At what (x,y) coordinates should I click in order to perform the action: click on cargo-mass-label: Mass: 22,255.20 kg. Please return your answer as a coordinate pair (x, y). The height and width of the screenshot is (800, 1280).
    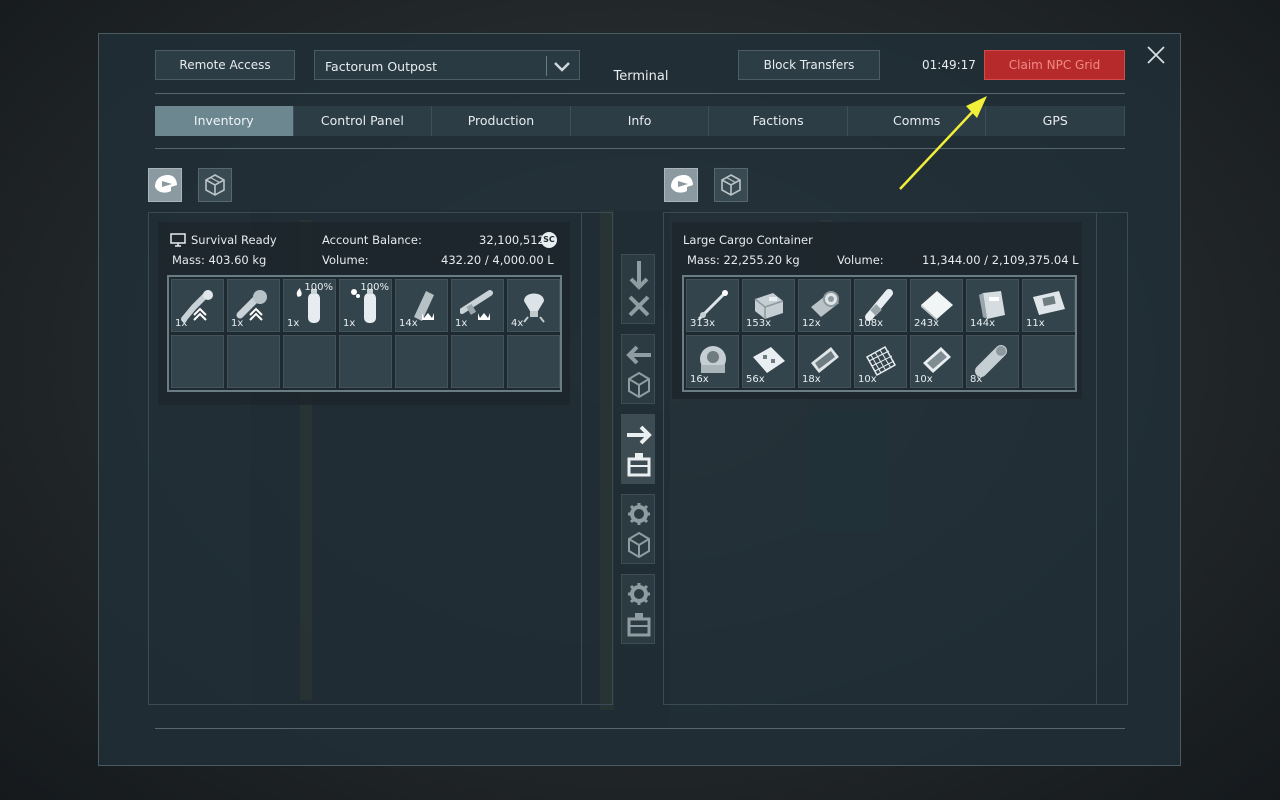
    Looking at the image, I should click on (743, 260).